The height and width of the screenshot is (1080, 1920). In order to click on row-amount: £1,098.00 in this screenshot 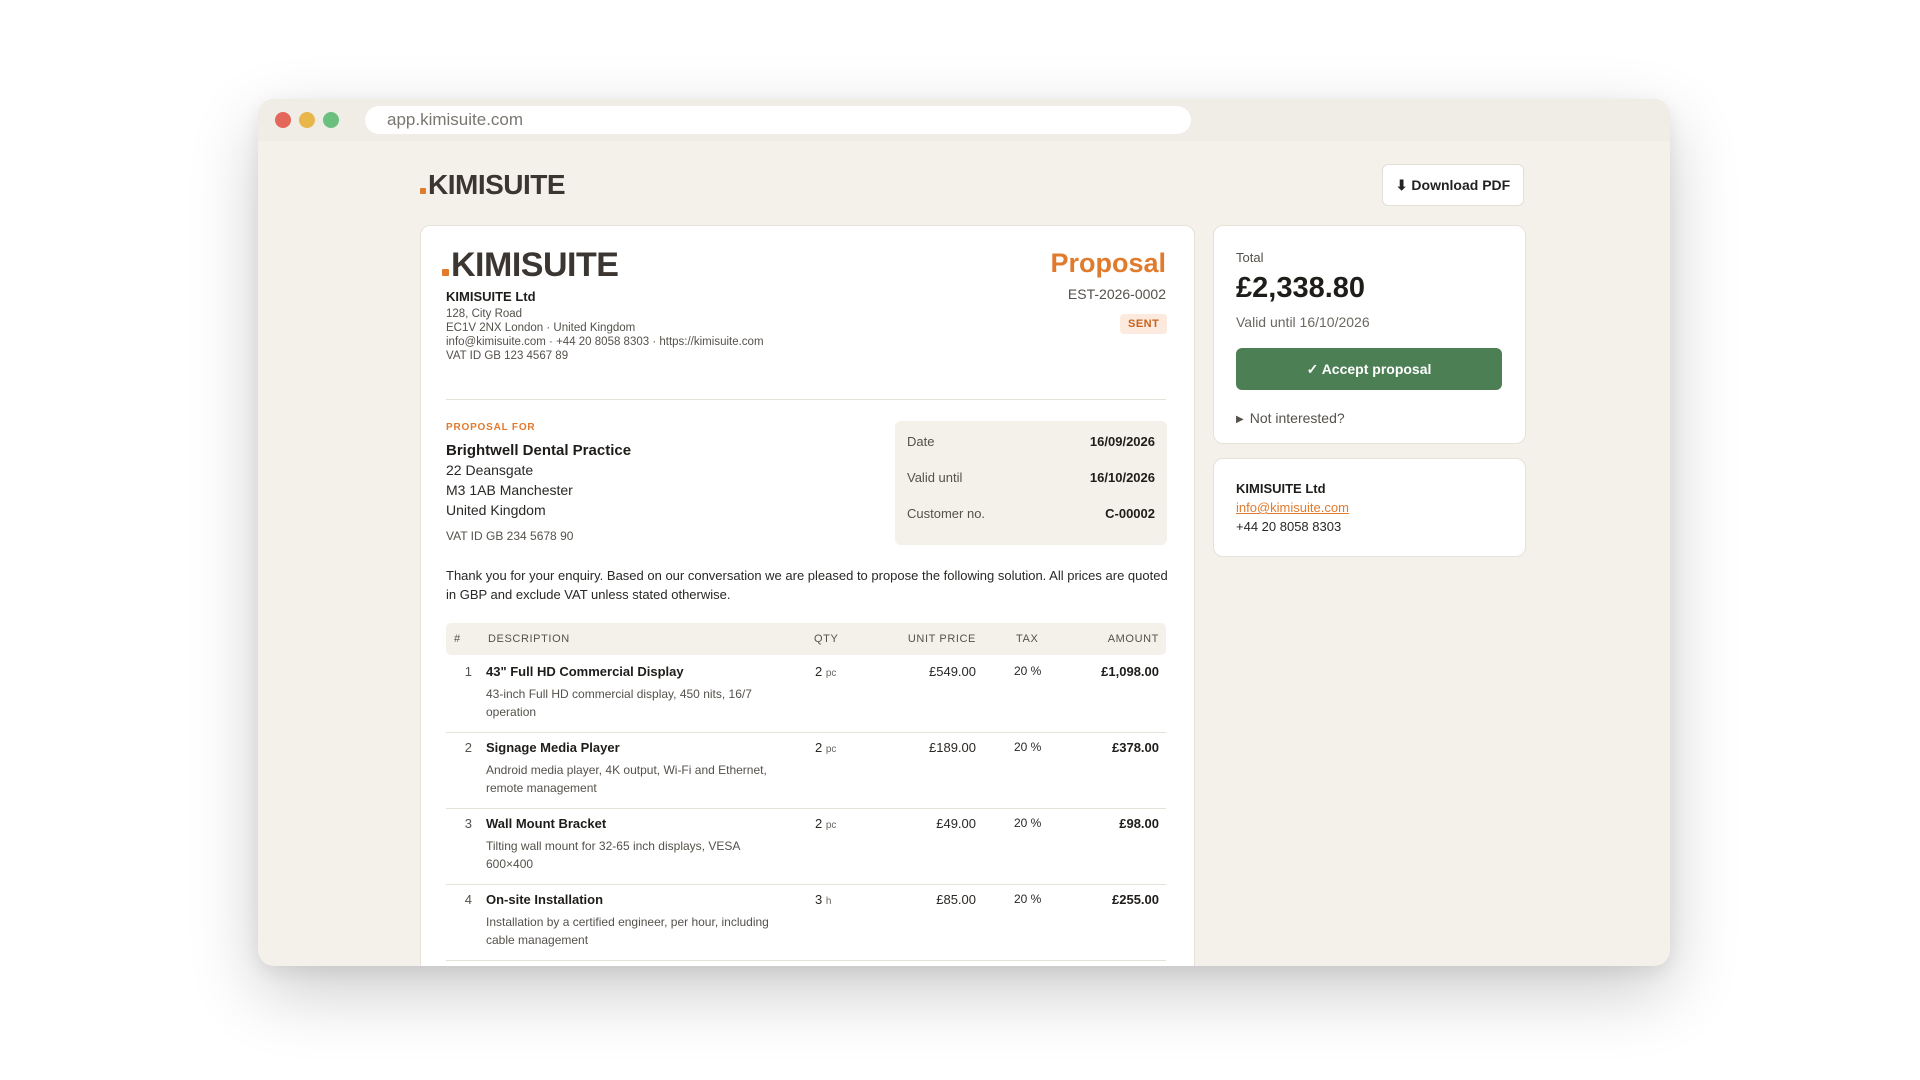, I will do `click(1130, 671)`.